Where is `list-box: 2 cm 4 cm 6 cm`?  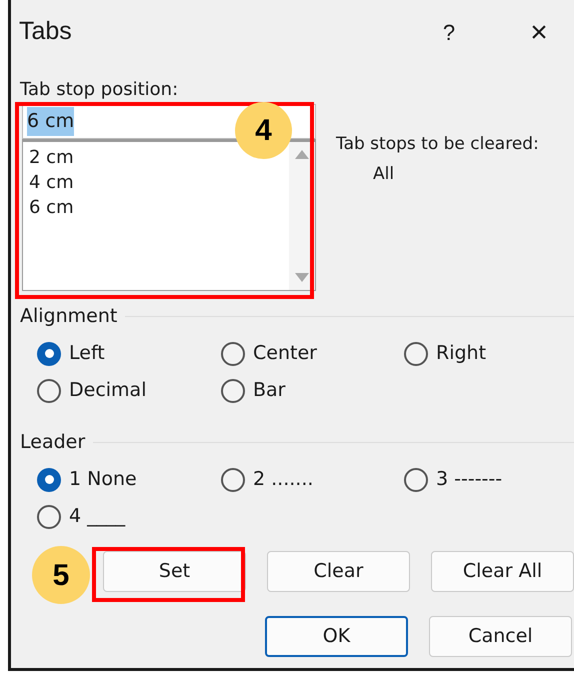 list-box: 2 cm 4 cm 6 cm is located at coordinates (169, 215).